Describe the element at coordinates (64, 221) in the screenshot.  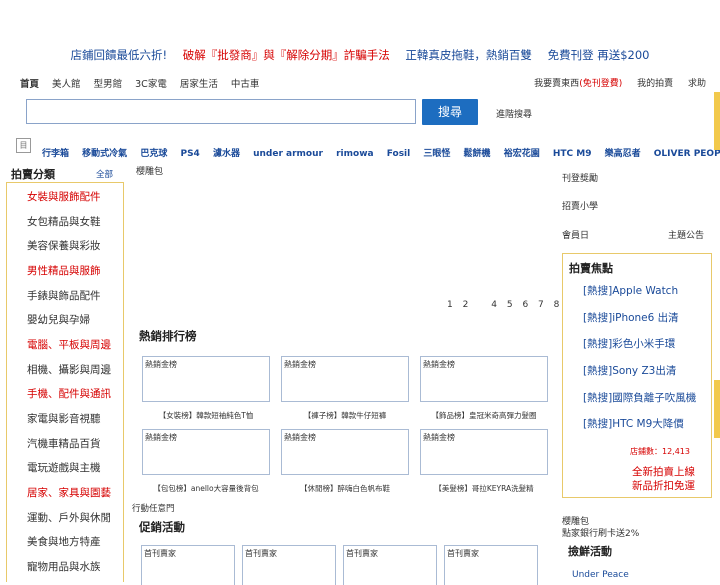
I see `category-item: 女包精品與女鞋` at that location.